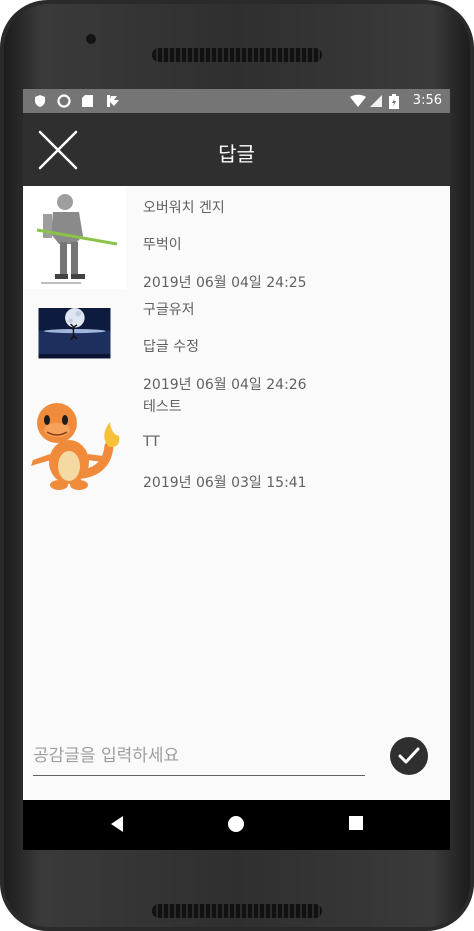 The height and width of the screenshot is (931, 474). I want to click on home-icon, so click(236, 824).